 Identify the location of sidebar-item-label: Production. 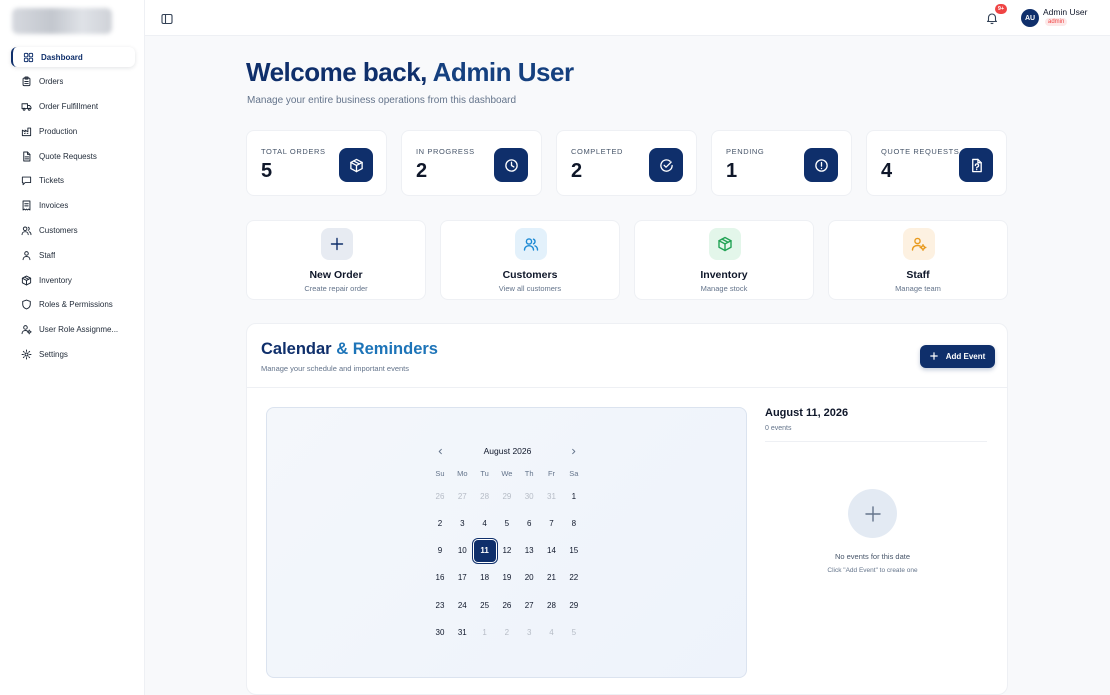
(58, 131).